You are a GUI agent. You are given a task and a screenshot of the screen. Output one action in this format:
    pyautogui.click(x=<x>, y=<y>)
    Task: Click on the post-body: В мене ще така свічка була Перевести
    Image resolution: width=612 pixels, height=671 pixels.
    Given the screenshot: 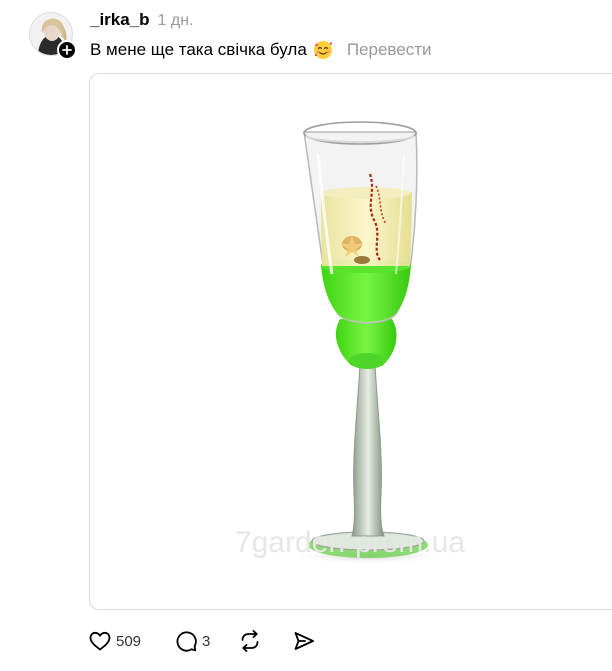 What is the action you would take?
    pyautogui.click(x=260, y=50)
    